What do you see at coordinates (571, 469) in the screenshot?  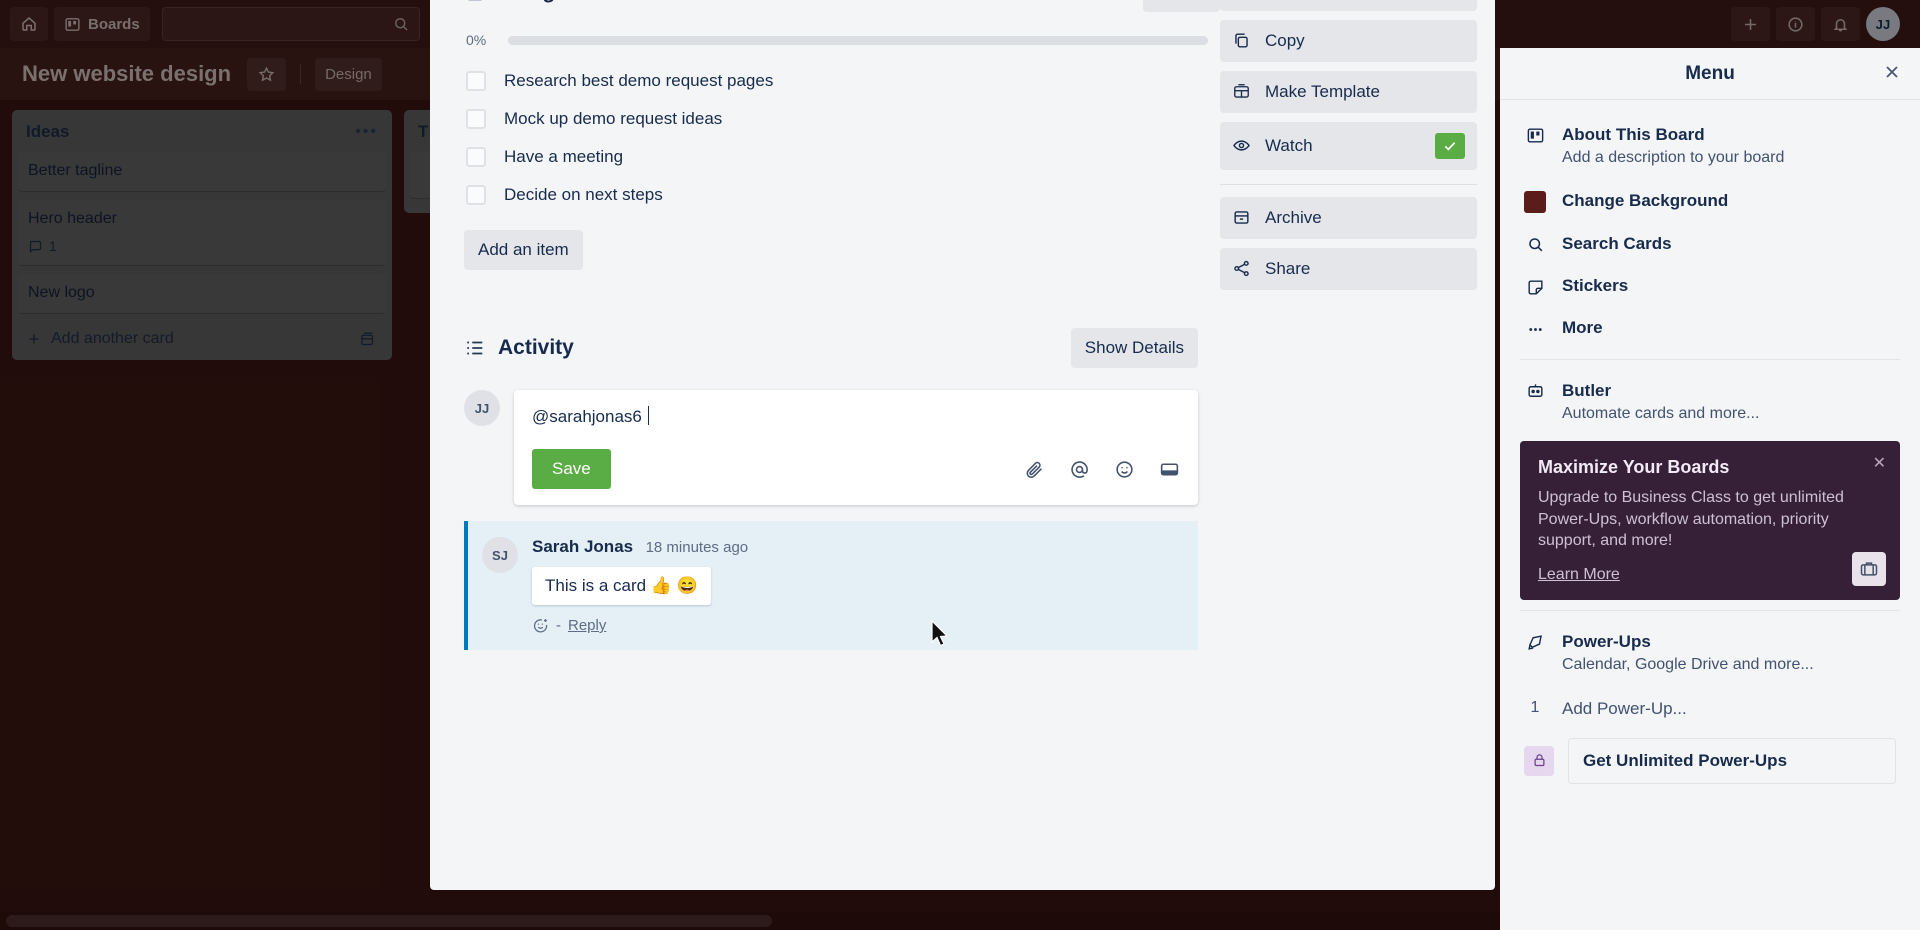 I see `save-button: Save` at bounding box center [571, 469].